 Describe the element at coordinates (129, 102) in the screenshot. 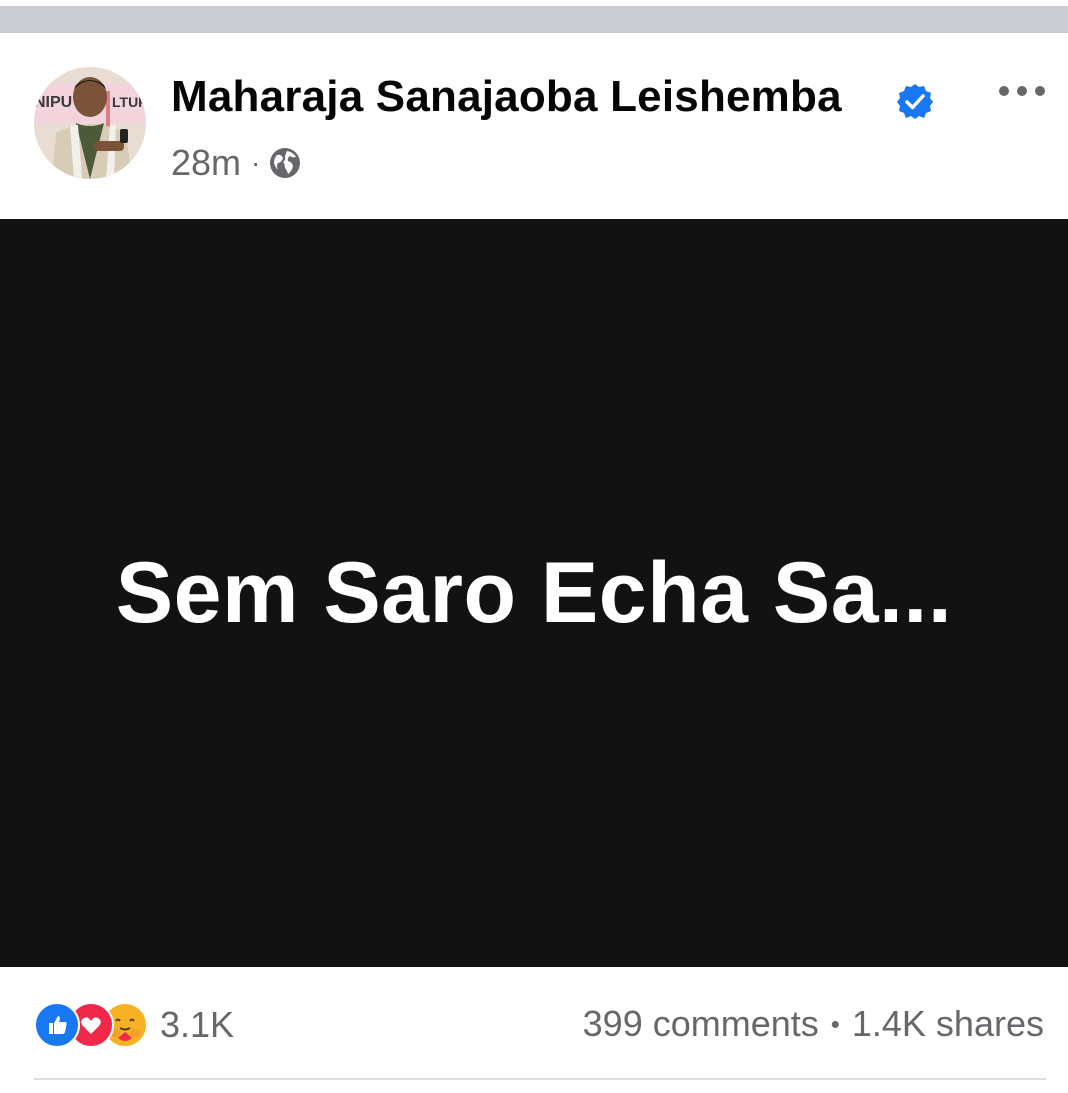

I see `avatar-backdrop-text-2: LTUR` at that location.